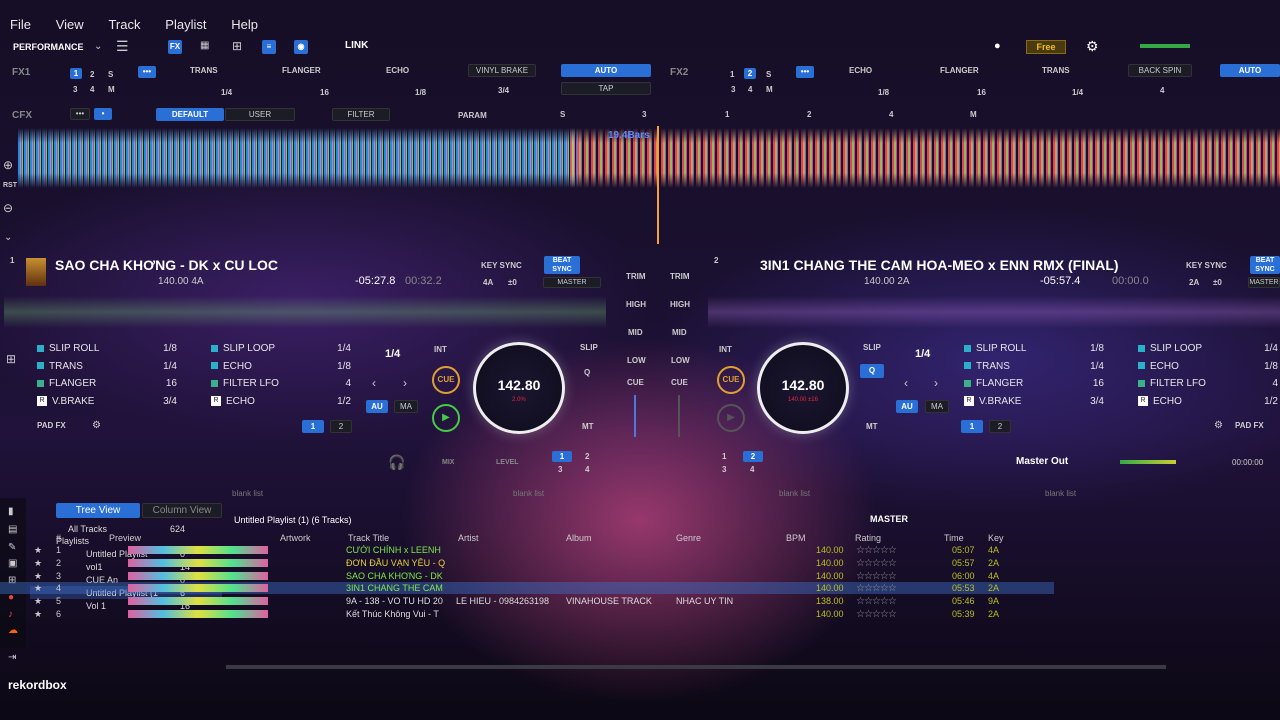 The image size is (1280, 720). Describe the element at coordinates (107, 403) in the screenshot. I see `deck1-pad-4: R V.BRAKE 3/4` at that location.